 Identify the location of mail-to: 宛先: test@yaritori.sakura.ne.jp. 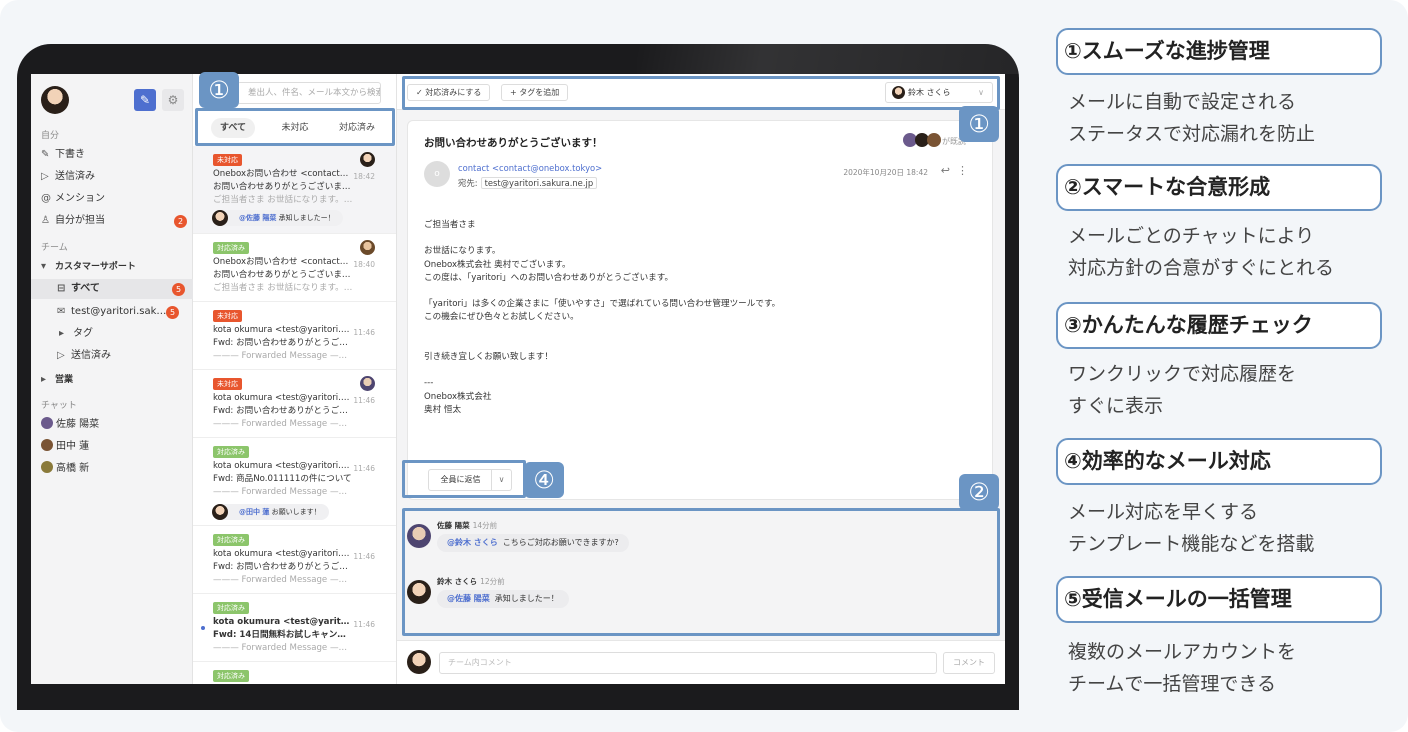
(528, 183).